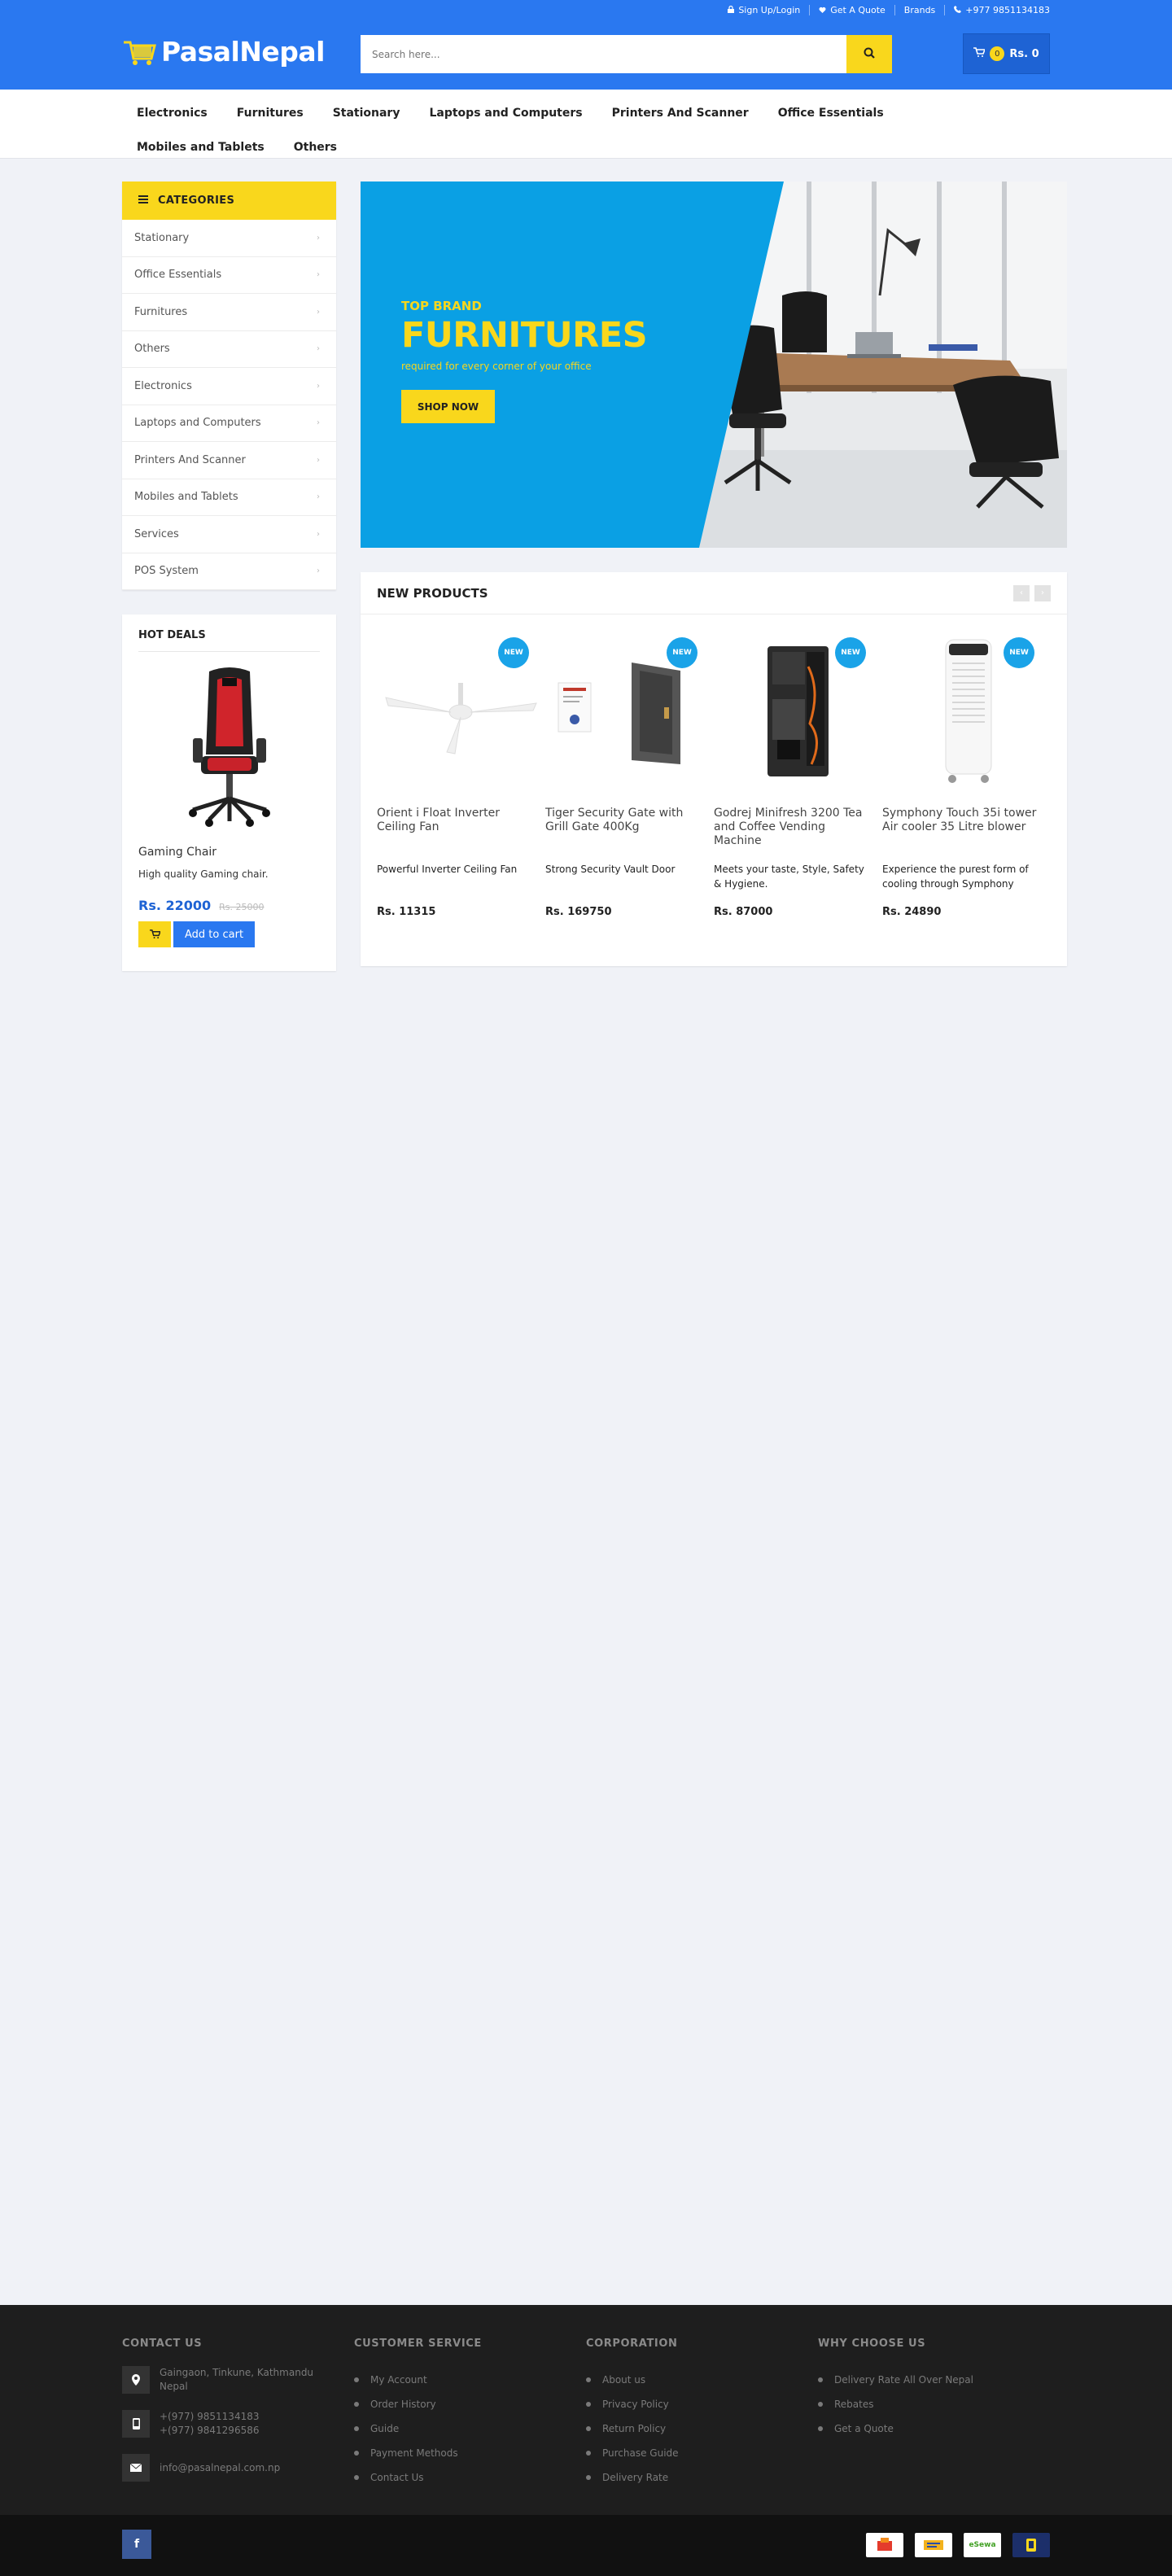 The width and height of the screenshot is (1172, 2576). I want to click on phone-icon, so click(958, 10).